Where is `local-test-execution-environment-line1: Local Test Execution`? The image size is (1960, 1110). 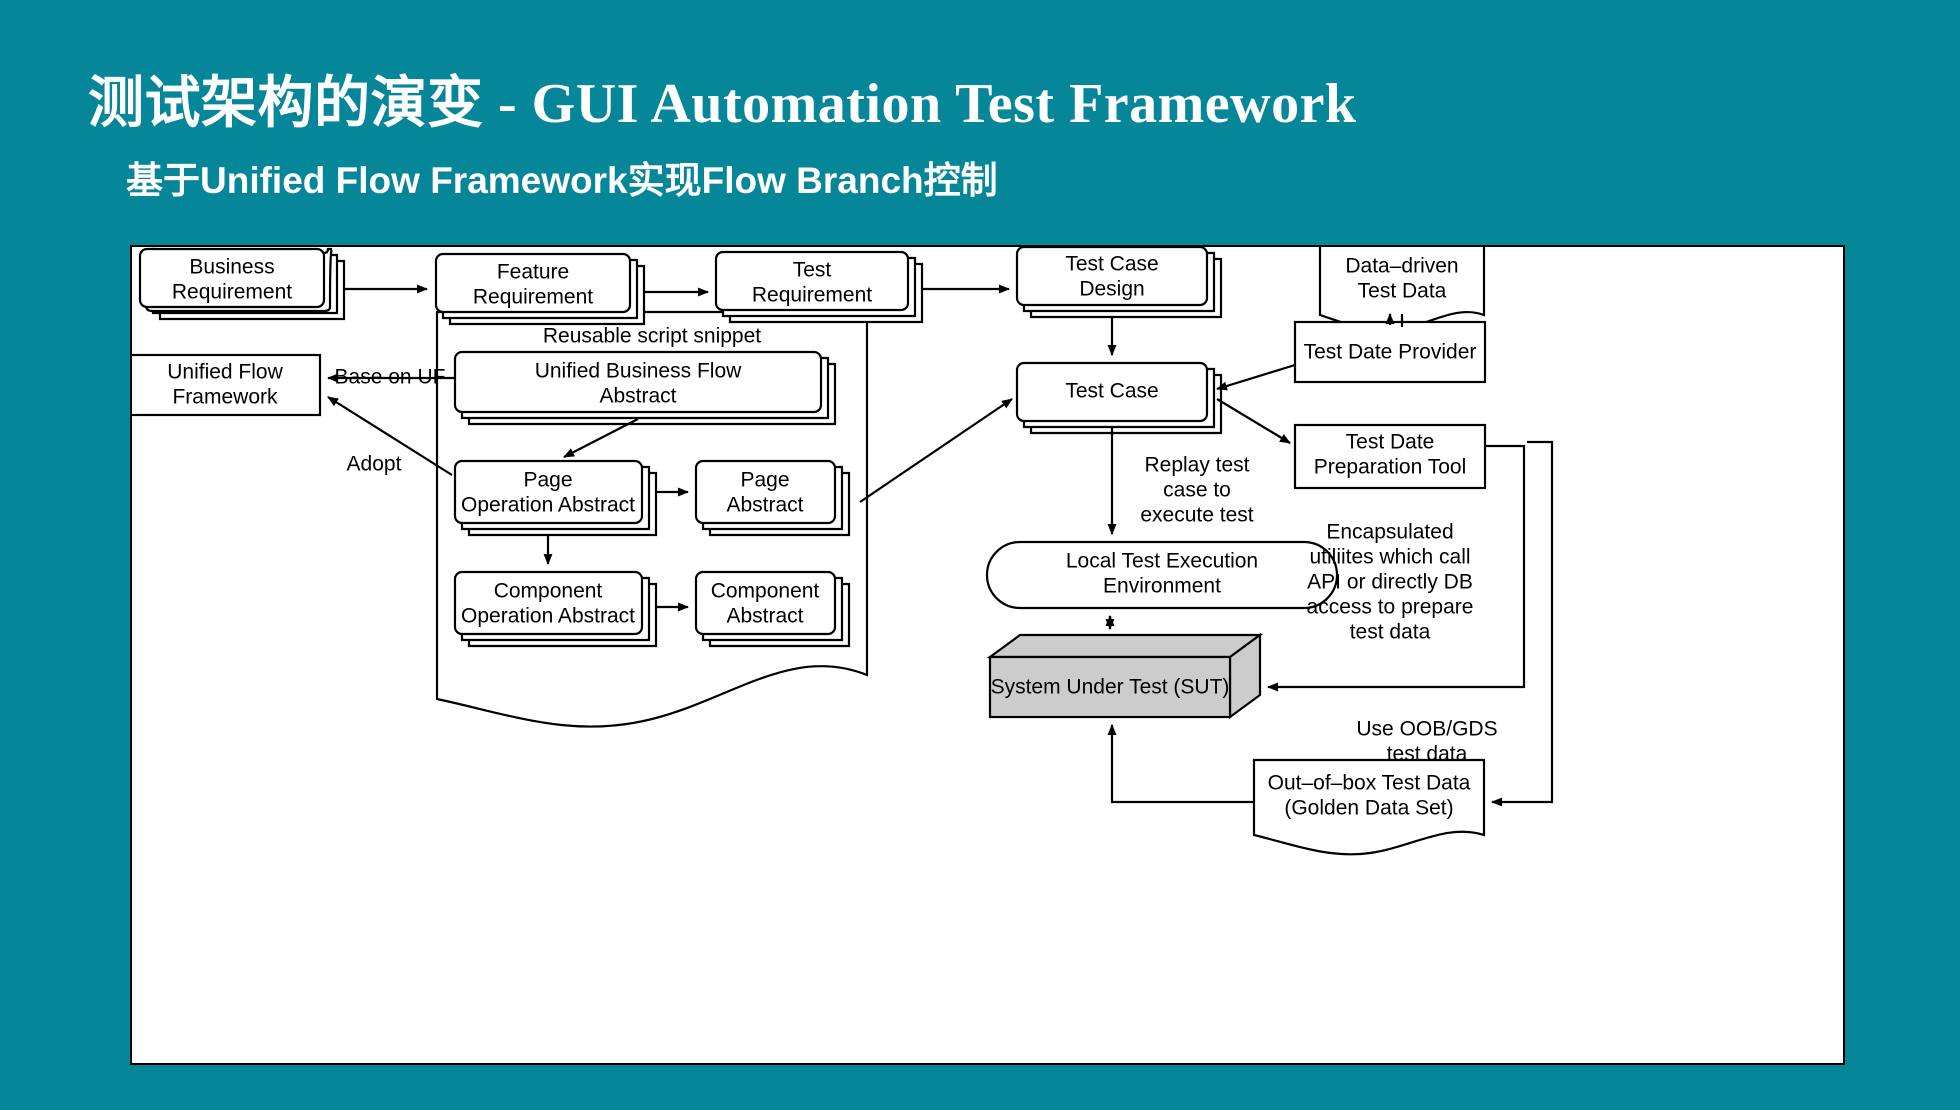
local-test-execution-environment-line1: Local Test Execution is located at coordinates (1162, 561).